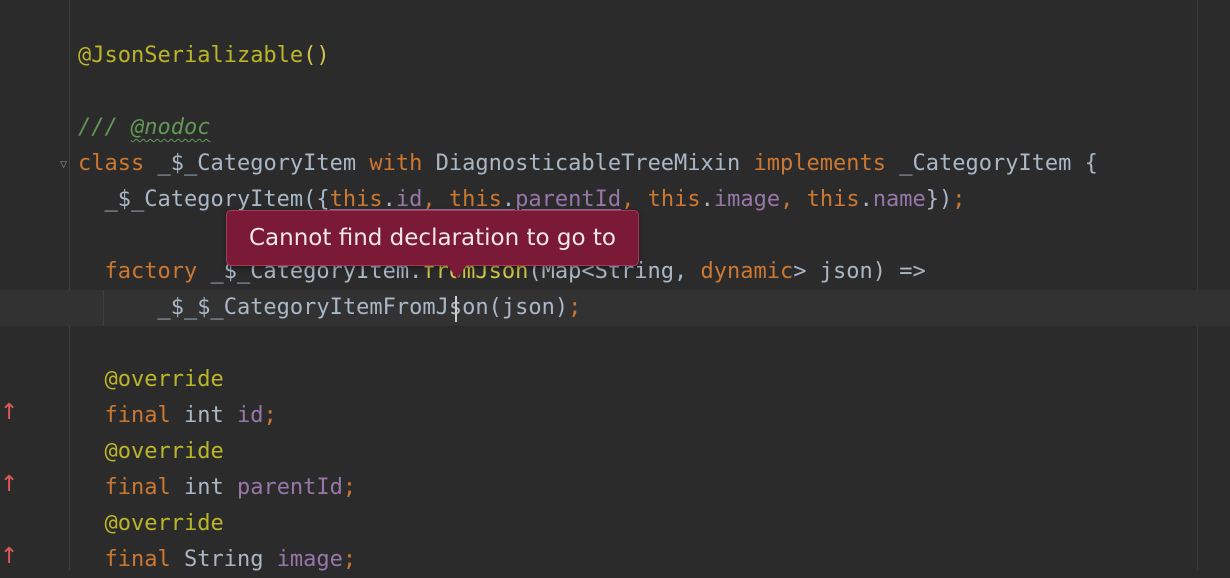 This screenshot has height=578, width=1230. What do you see at coordinates (615, 56) in the screenshot?
I see `code-line: @JsonSerializable()` at bounding box center [615, 56].